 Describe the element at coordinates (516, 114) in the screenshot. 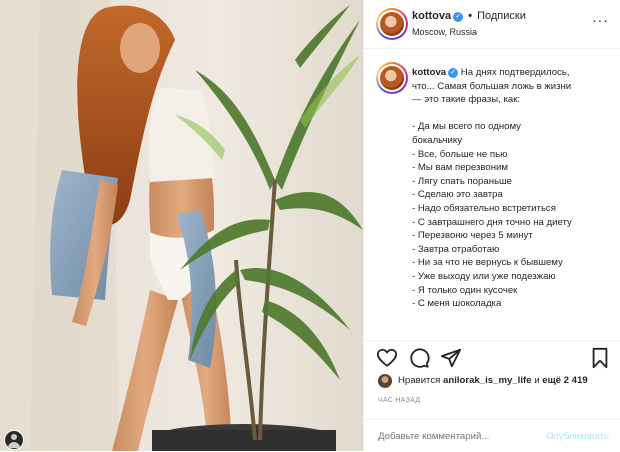

I see `caption-line` at that location.